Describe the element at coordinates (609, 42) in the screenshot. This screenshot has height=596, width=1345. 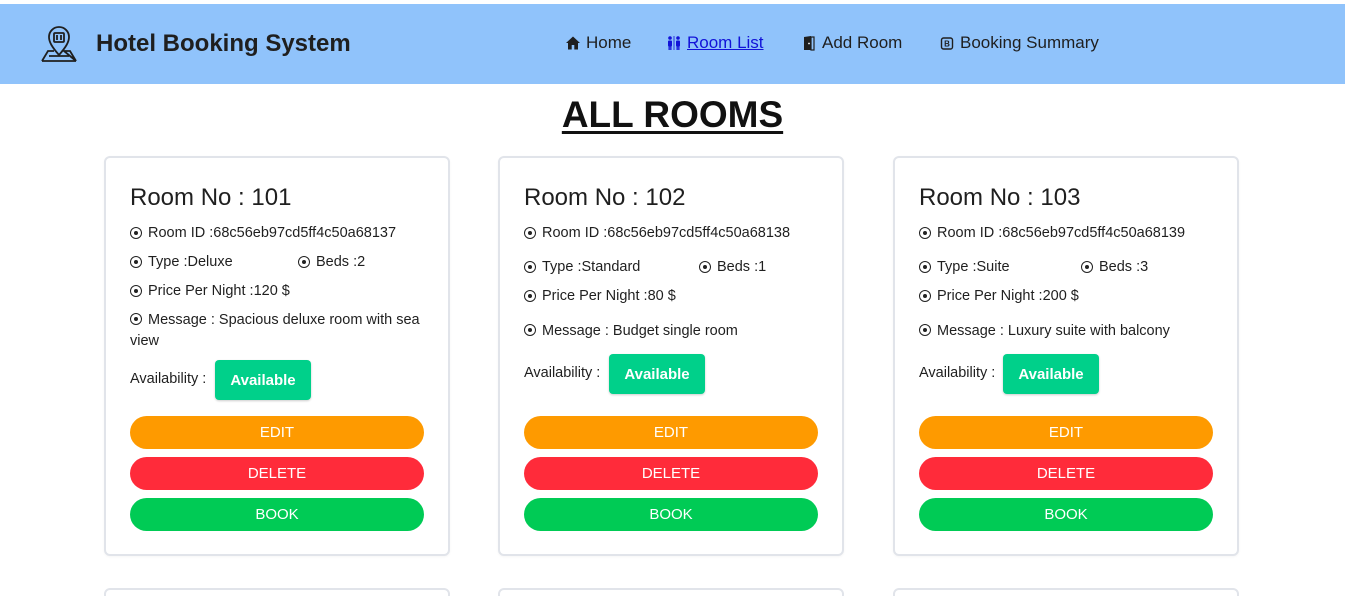
I see `nav-home-label: Home` at that location.